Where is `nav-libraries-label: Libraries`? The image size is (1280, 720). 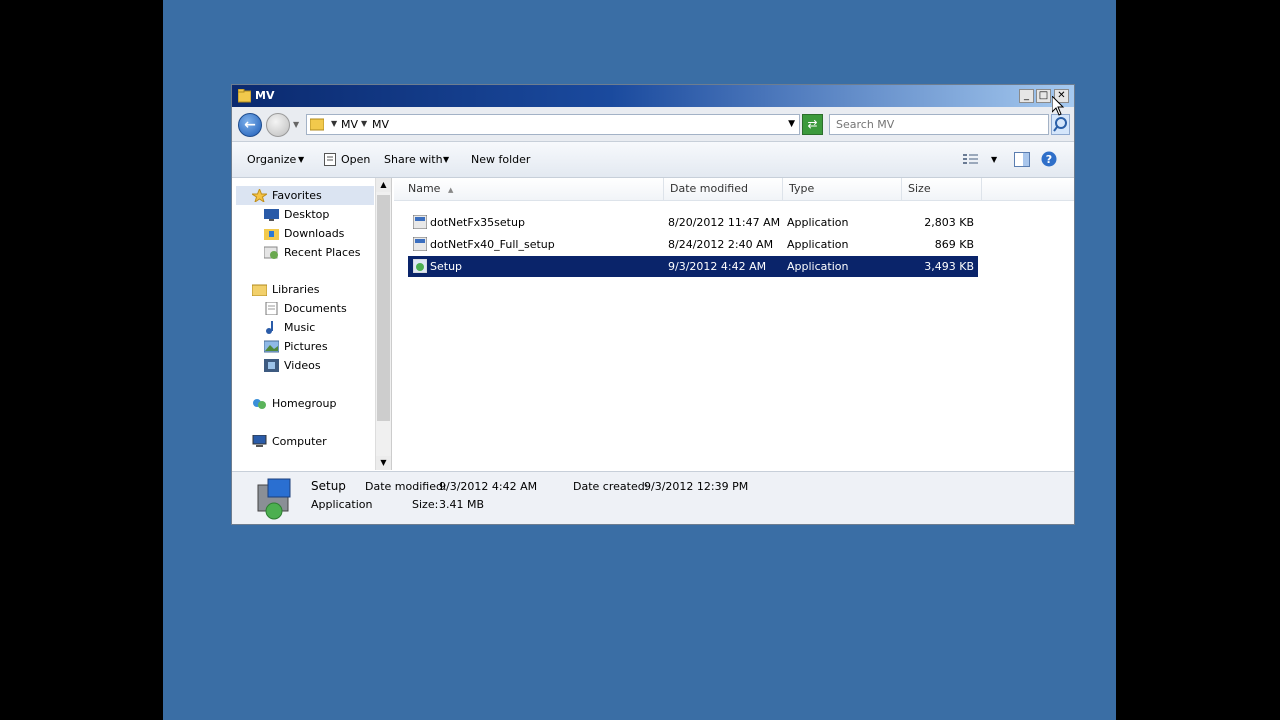 nav-libraries-label: Libraries is located at coordinates (296, 289).